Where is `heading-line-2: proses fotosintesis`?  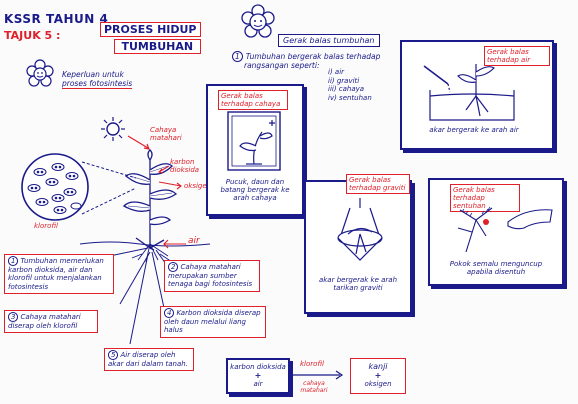 heading-line-2: proses fotosintesis is located at coordinates (97, 83).